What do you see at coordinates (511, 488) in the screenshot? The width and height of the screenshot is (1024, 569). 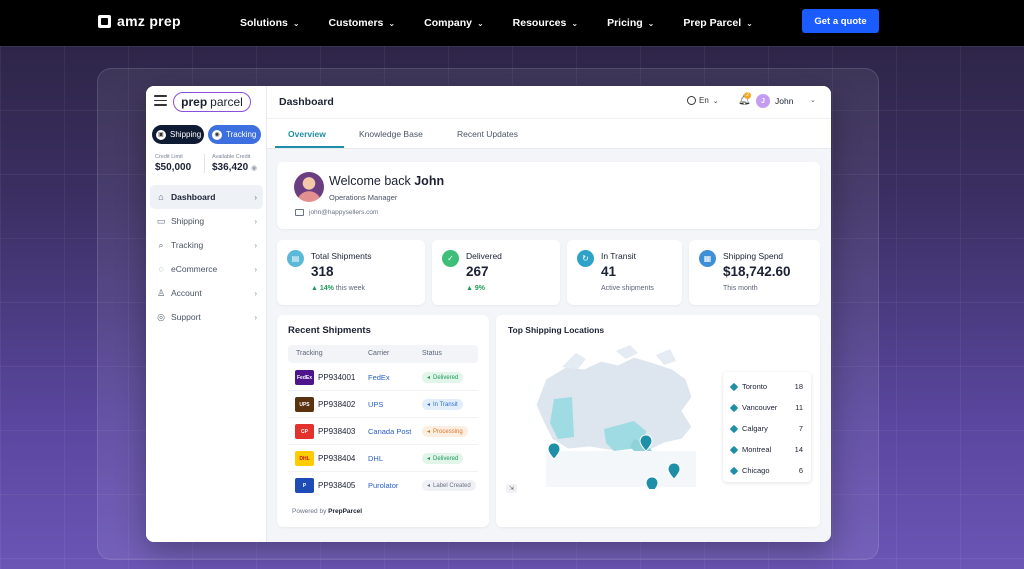 I see `map-zoom-control: ⇲` at bounding box center [511, 488].